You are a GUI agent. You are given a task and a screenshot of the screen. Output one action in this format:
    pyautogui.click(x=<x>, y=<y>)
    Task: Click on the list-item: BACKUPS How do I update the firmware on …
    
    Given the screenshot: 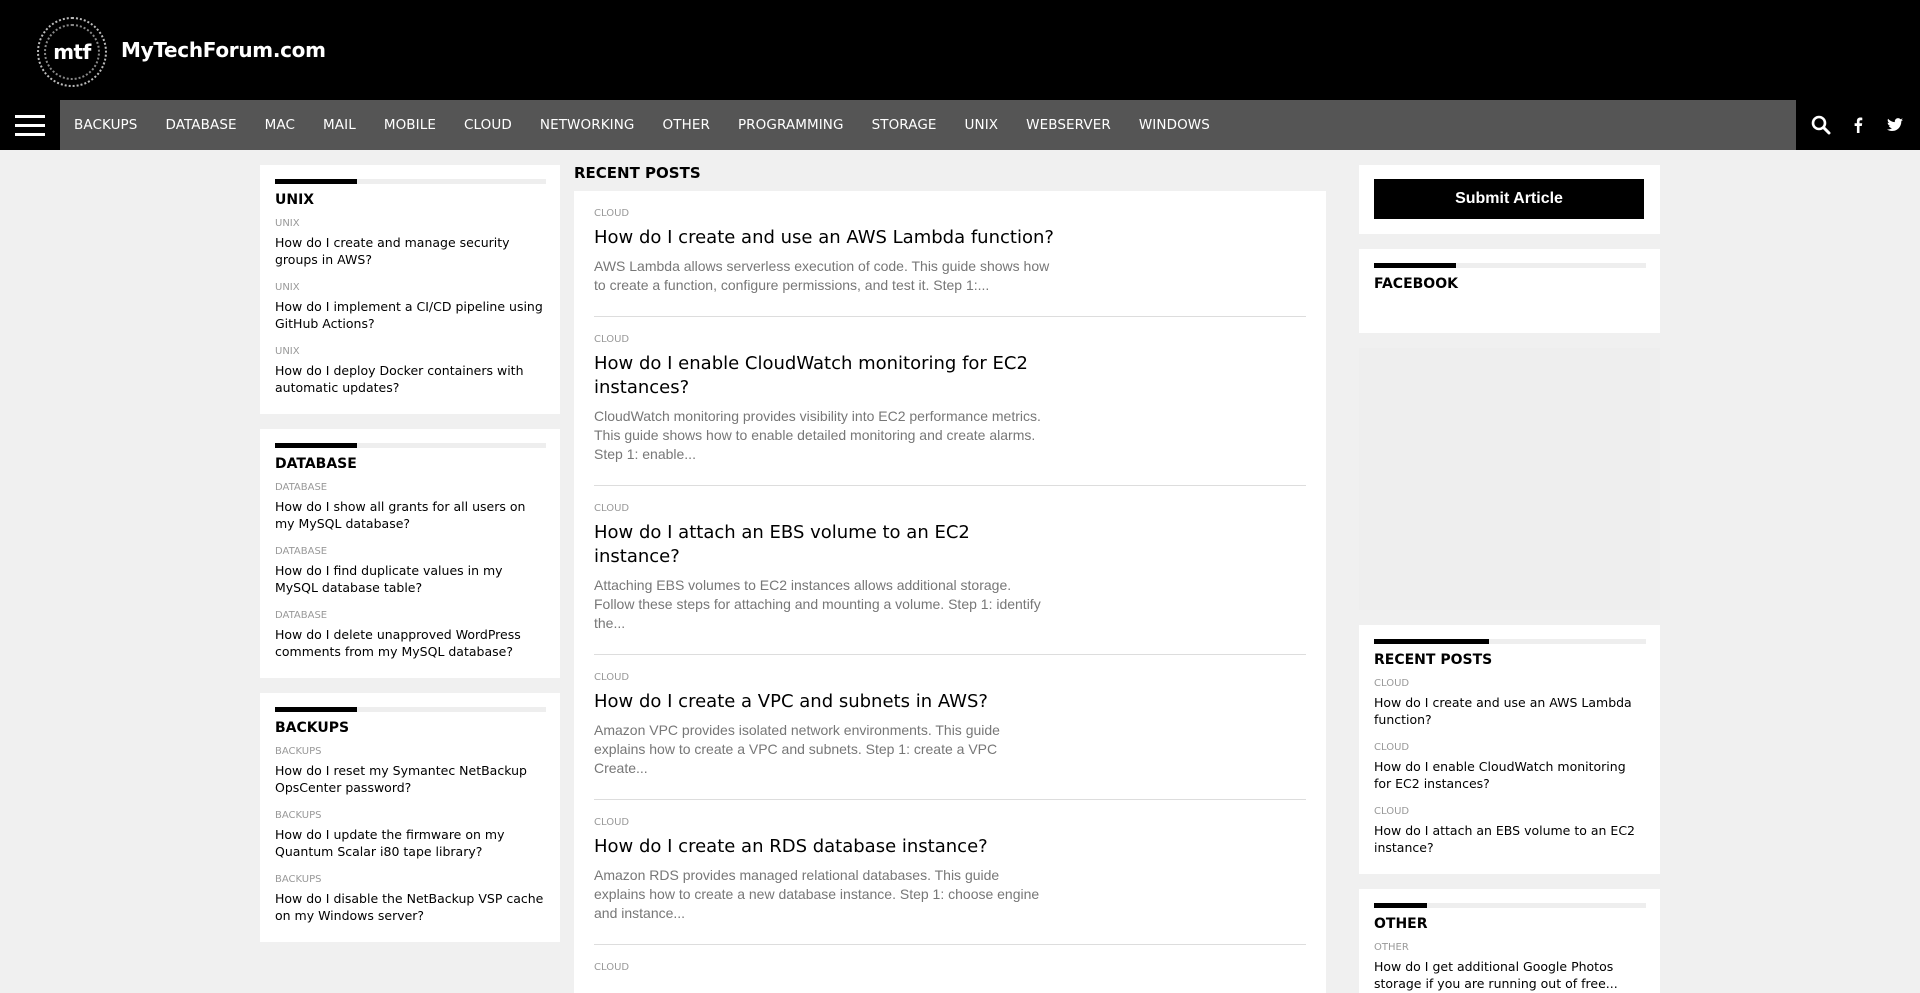 What is the action you would take?
    pyautogui.click(x=410, y=835)
    